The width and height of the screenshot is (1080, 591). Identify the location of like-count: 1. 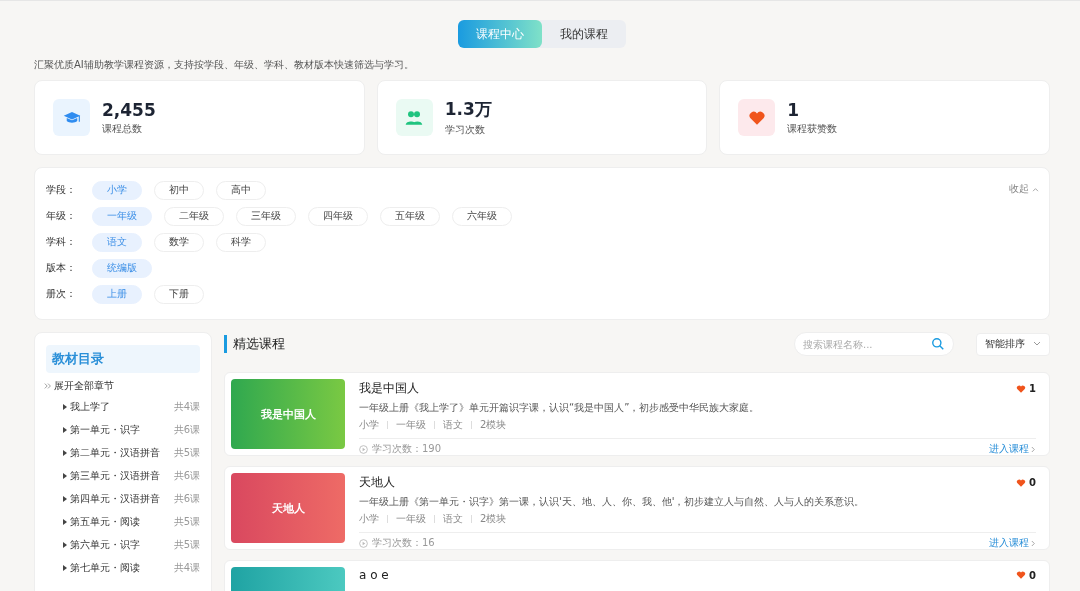
(1026, 388).